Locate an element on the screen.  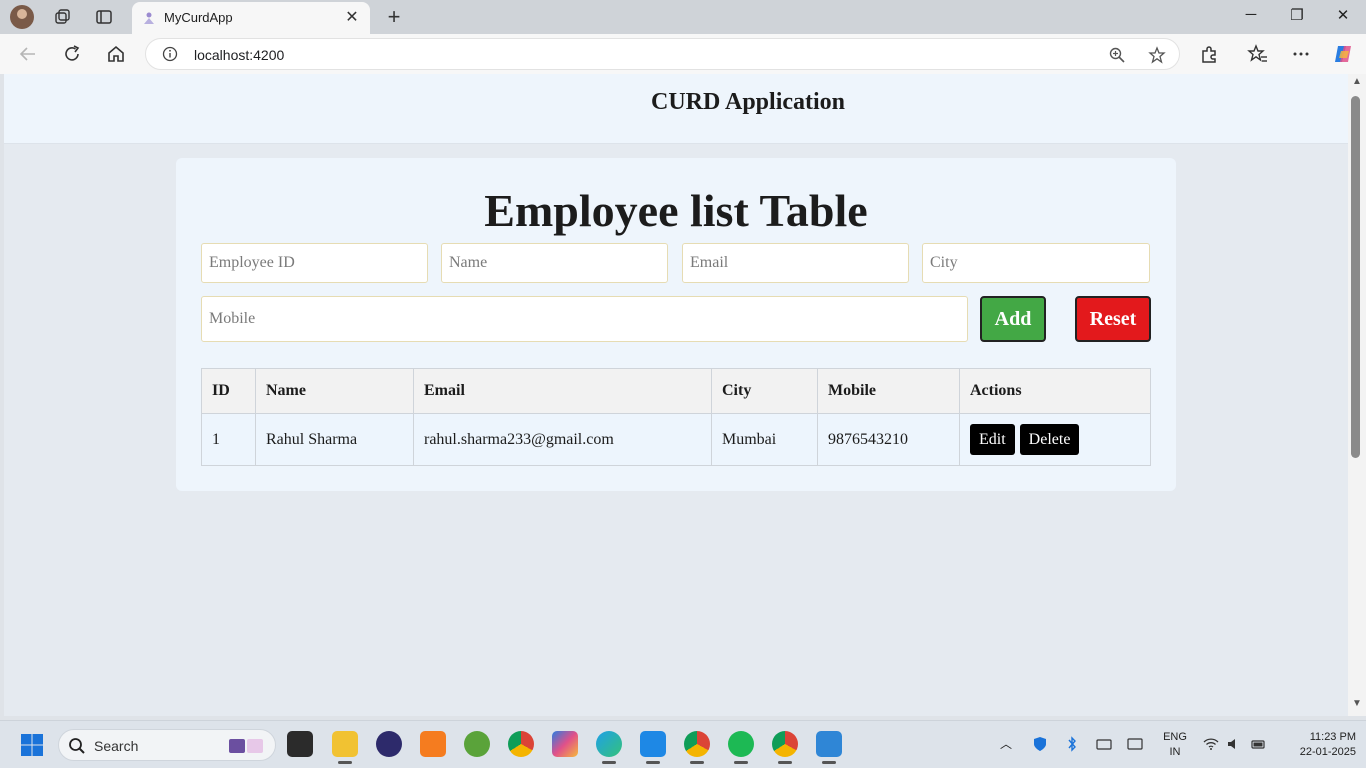
clock-date: 22-01-2025 is located at coordinates (1327, 752).